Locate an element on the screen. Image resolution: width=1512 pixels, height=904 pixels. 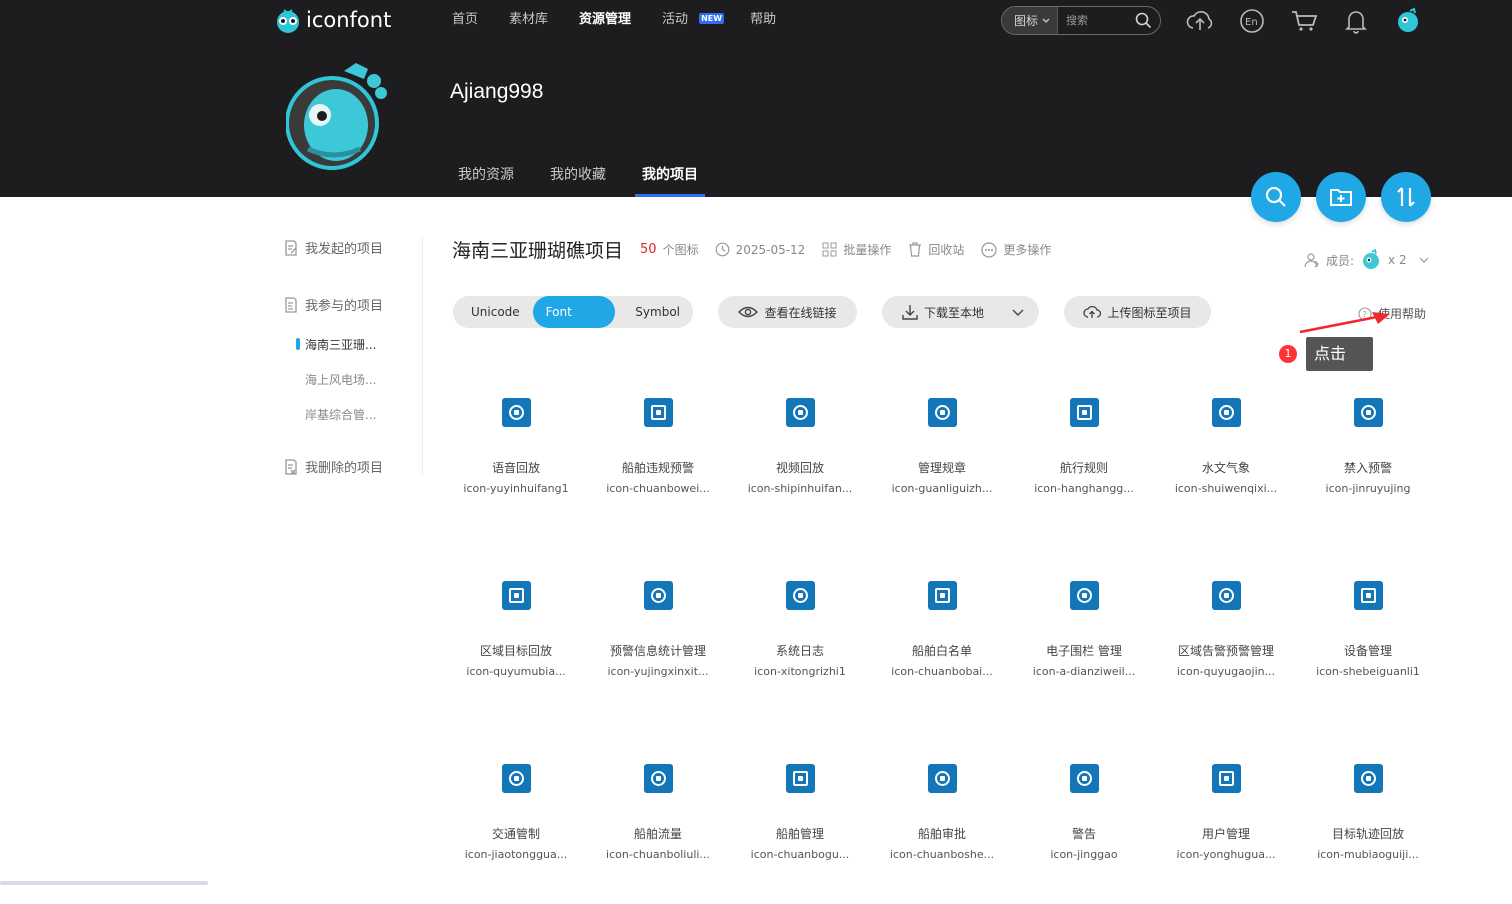
user-avatar is located at coordinates (1408, 21).